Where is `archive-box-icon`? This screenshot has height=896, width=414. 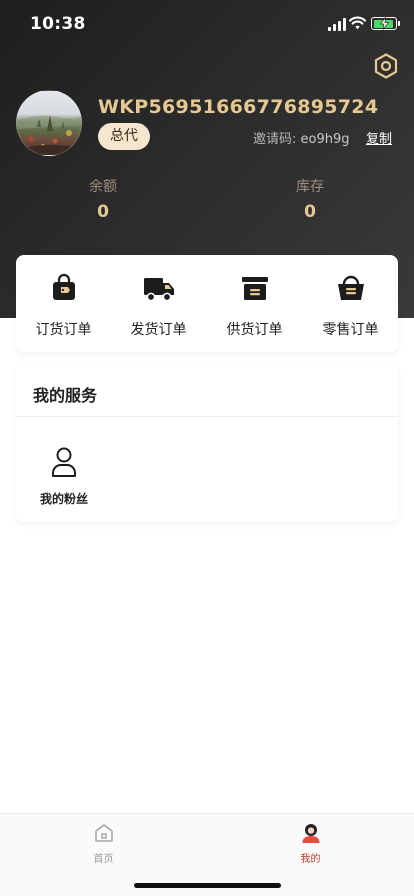
archive-box-icon is located at coordinates (254, 288).